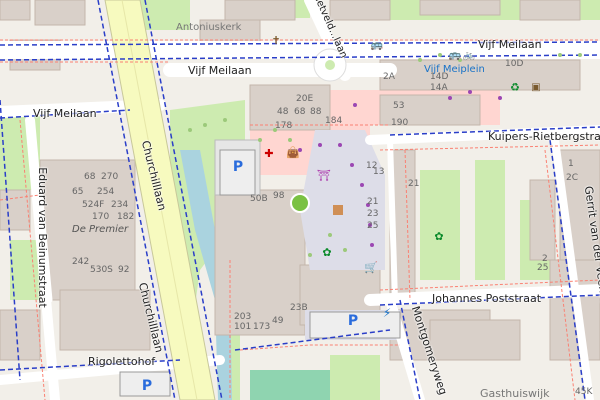 The image size is (600, 400). What do you see at coordinates (399, 106) in the screenshot?
I see `house-number: 53` at bounding box center [399, 106].